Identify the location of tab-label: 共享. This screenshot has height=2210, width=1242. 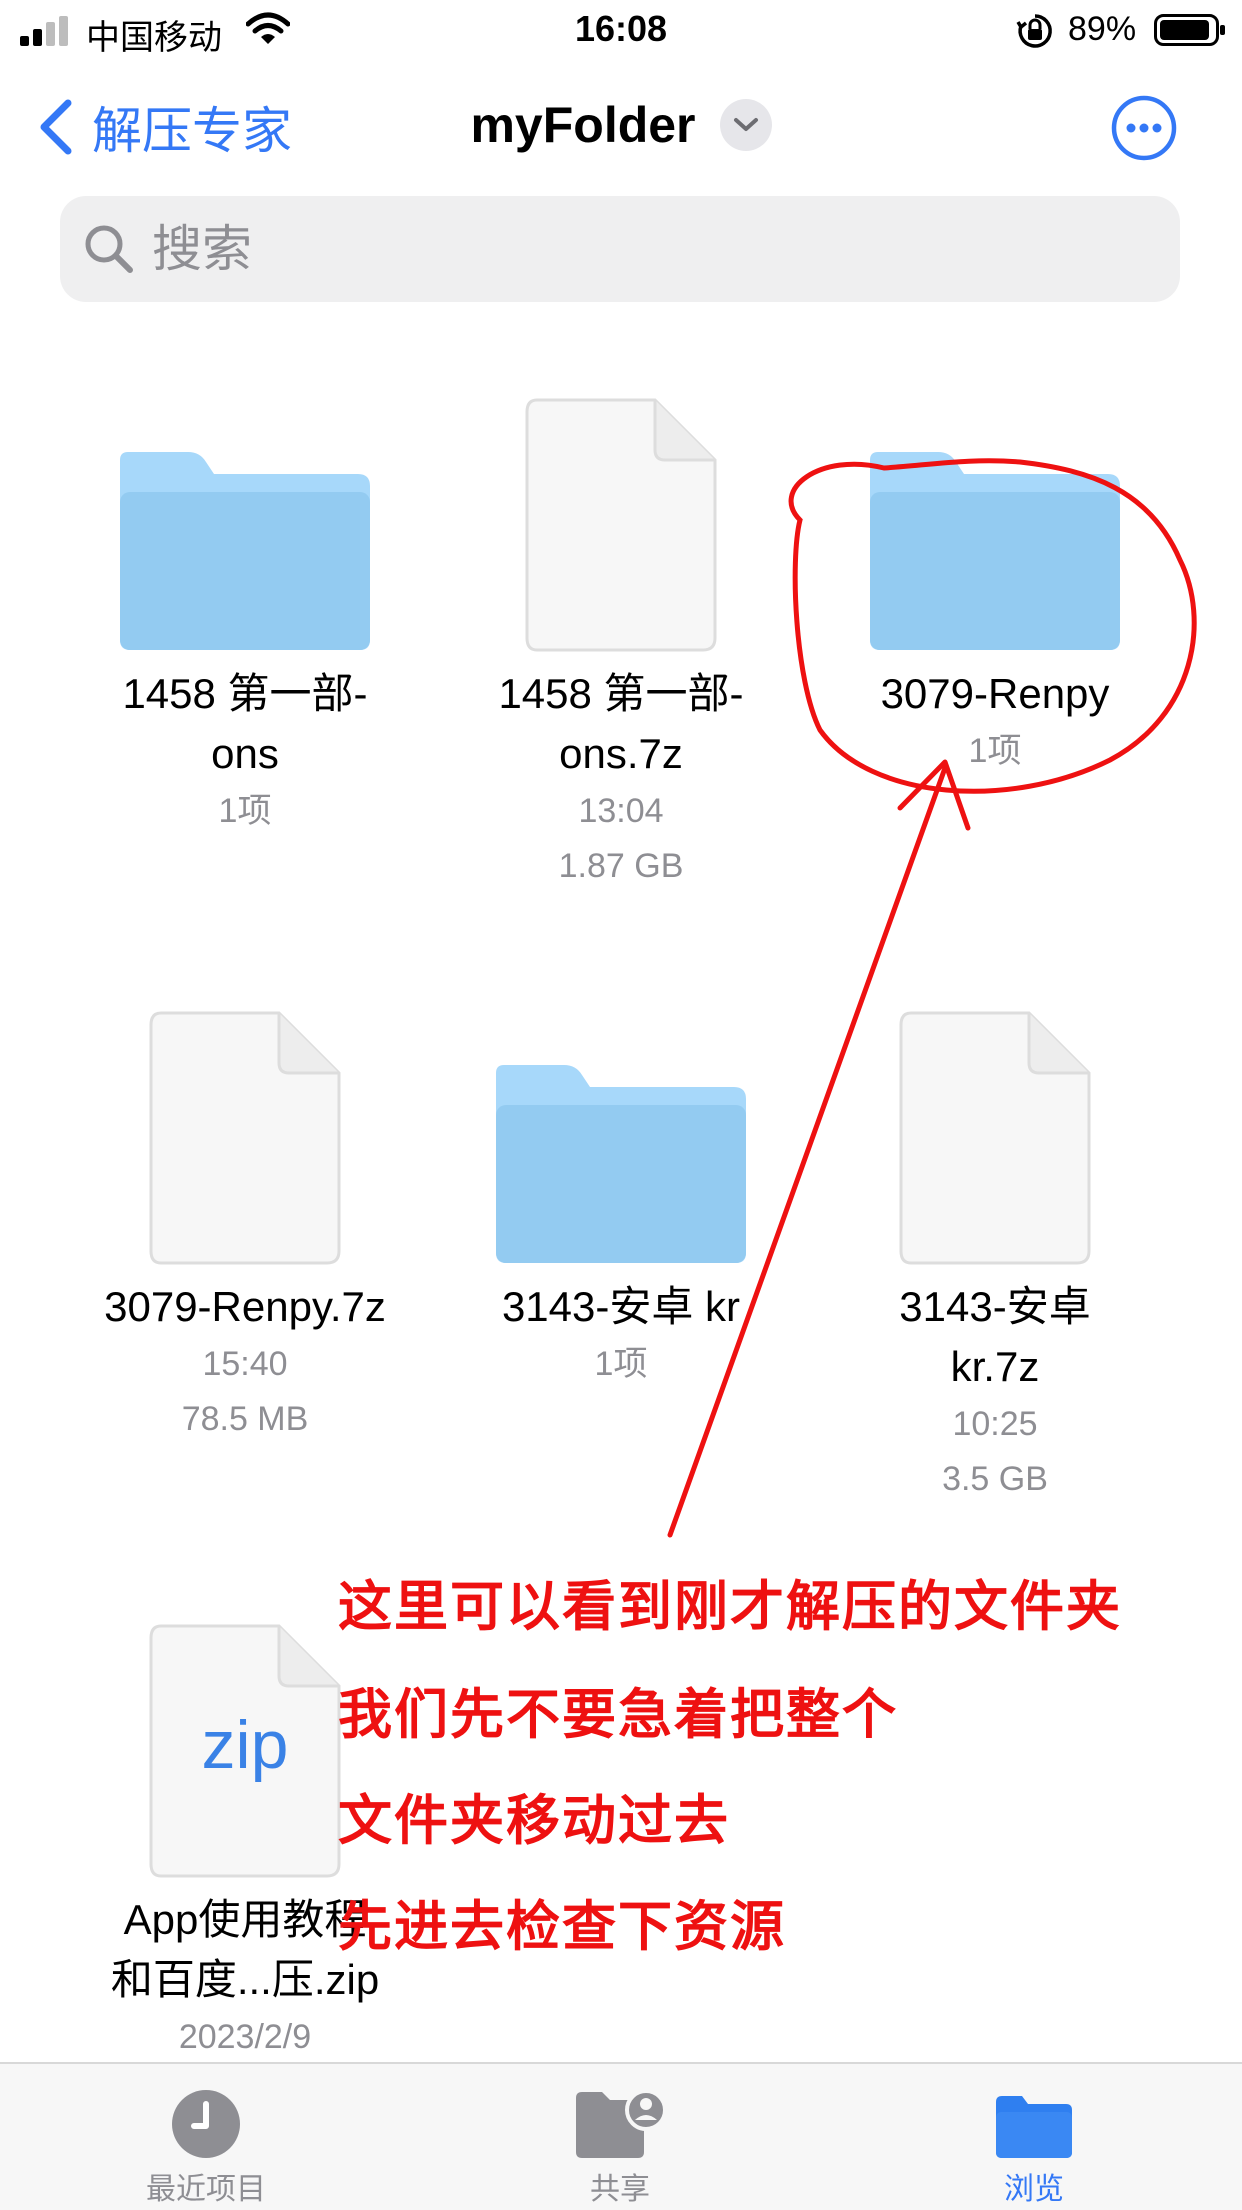
(620, 2189).